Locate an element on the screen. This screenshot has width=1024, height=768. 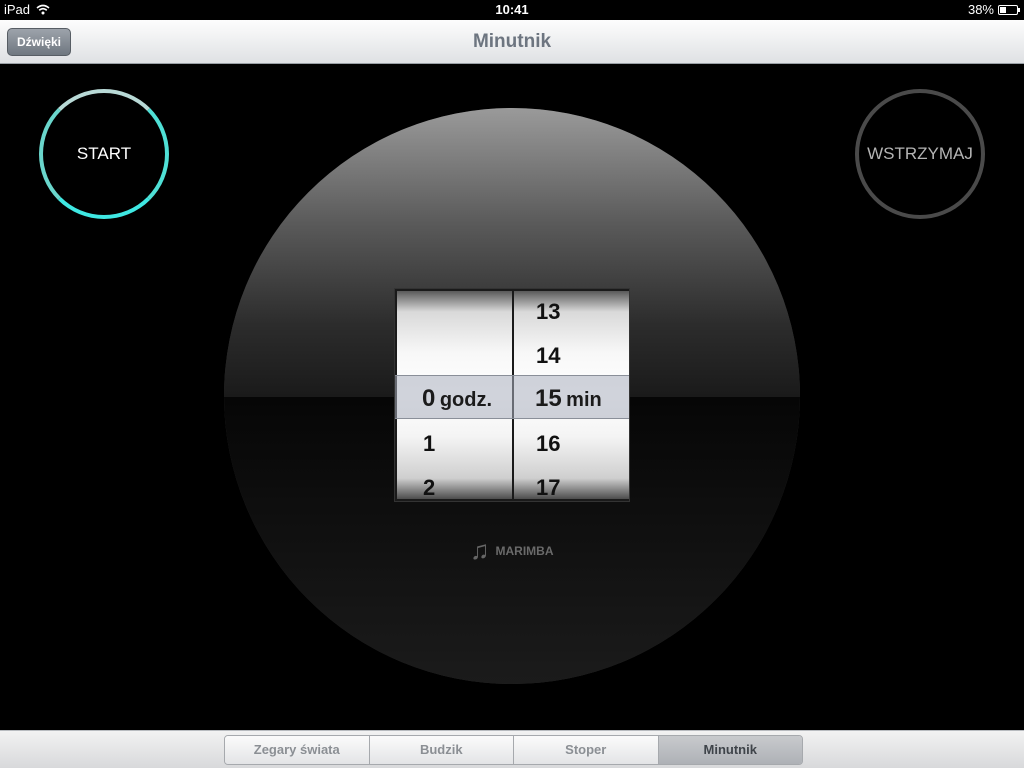
tab-stopwatch: Stoper is located at coordinates (586, 750).